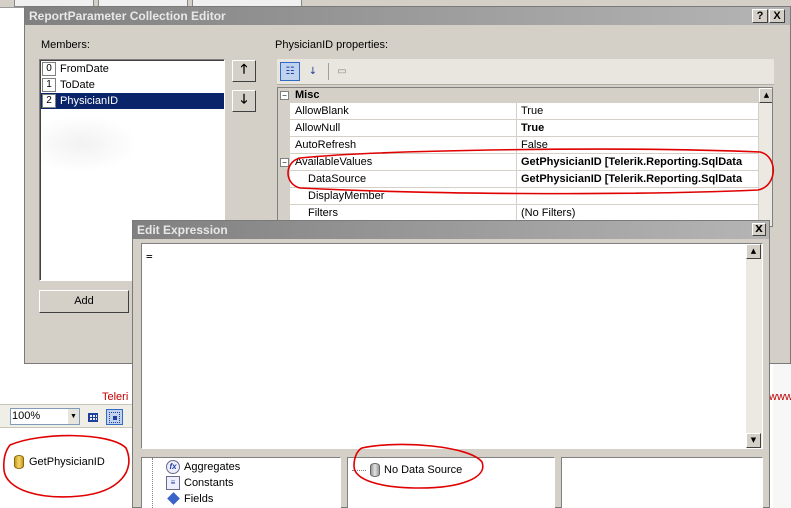 Image resolution: width=791 pixels, height=508 pixels. I want to click on window-title: ReportParameter Collection Editor, so click(127, 16).